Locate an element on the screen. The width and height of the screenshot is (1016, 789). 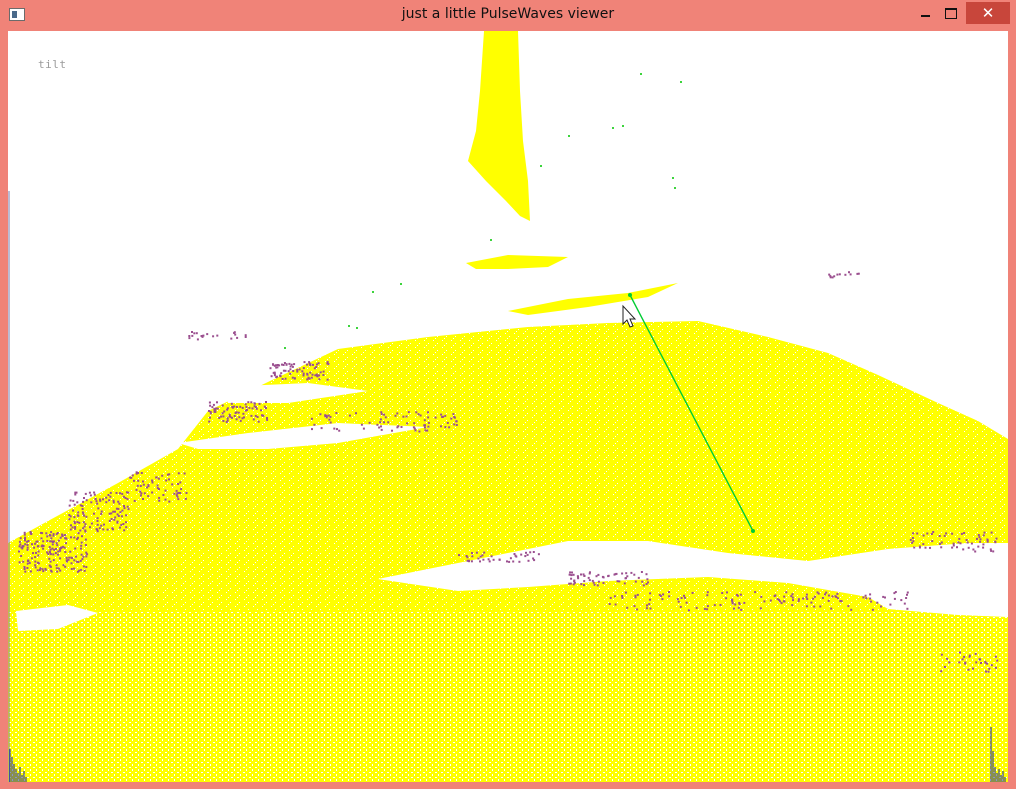
minimize-button is located at coordinates (925, 13).